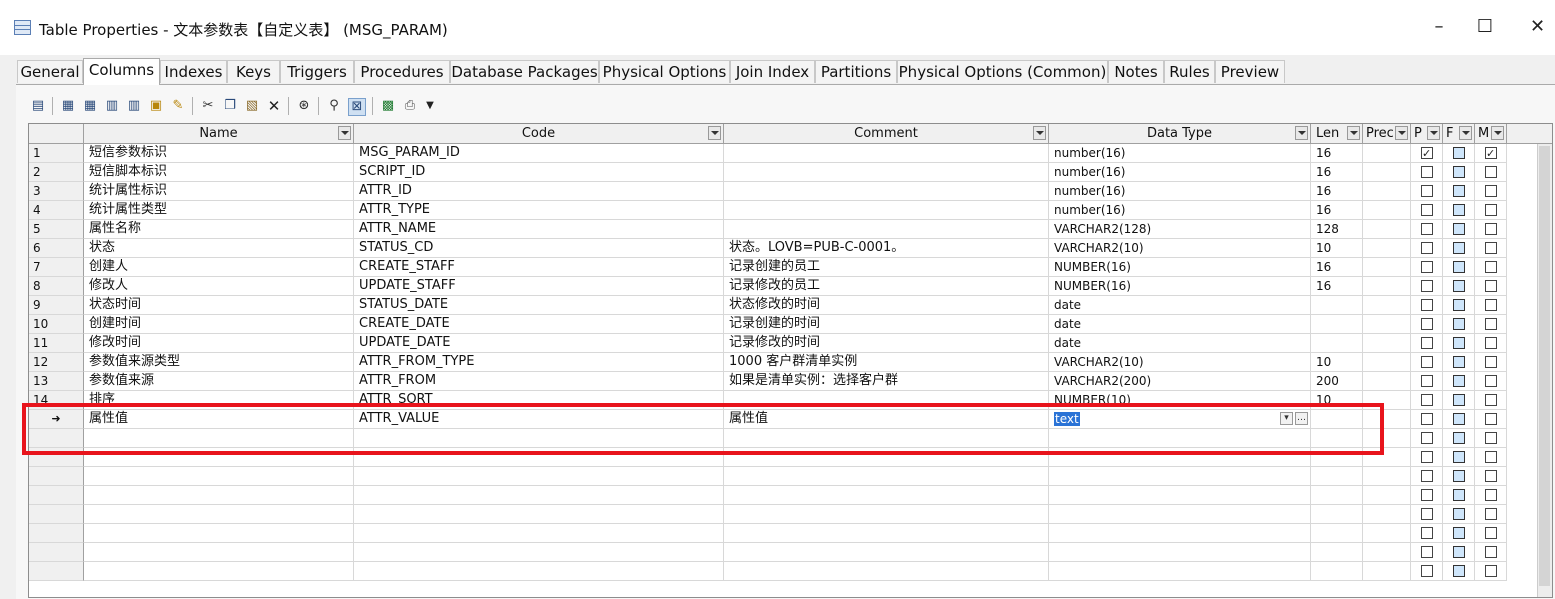  What do you see at coordinates (539, 134) in the screenshot?
I see `column-header-code: Code` at bounding box center [539, 134].